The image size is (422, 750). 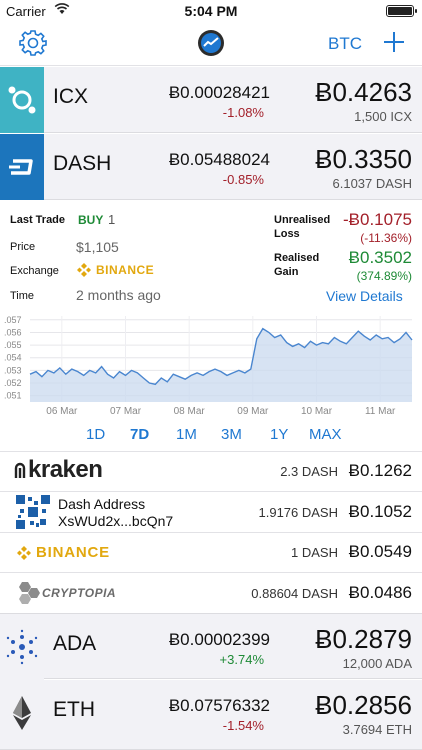 What do you see at coordinates (219, 639) in the screenshot?
I see `coin-price: Ƀ0.00002399` at bounding box center [219, 639].